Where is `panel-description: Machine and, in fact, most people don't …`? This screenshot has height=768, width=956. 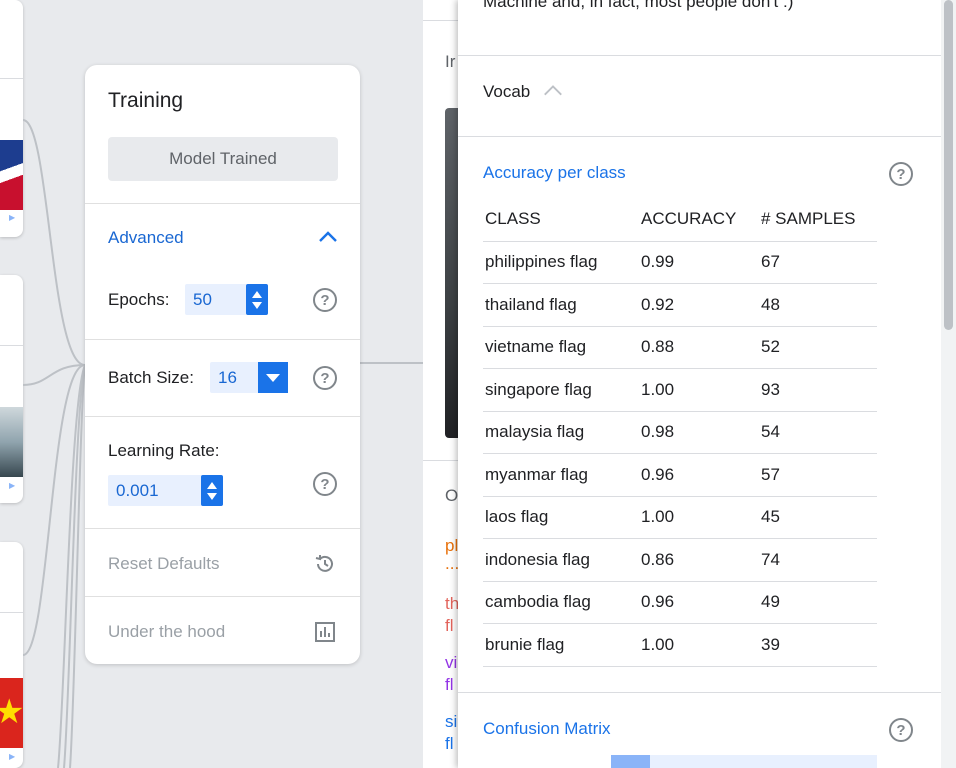
panel-description: Machine and, in fact, most people don't … is located at coordinates (638, 5).